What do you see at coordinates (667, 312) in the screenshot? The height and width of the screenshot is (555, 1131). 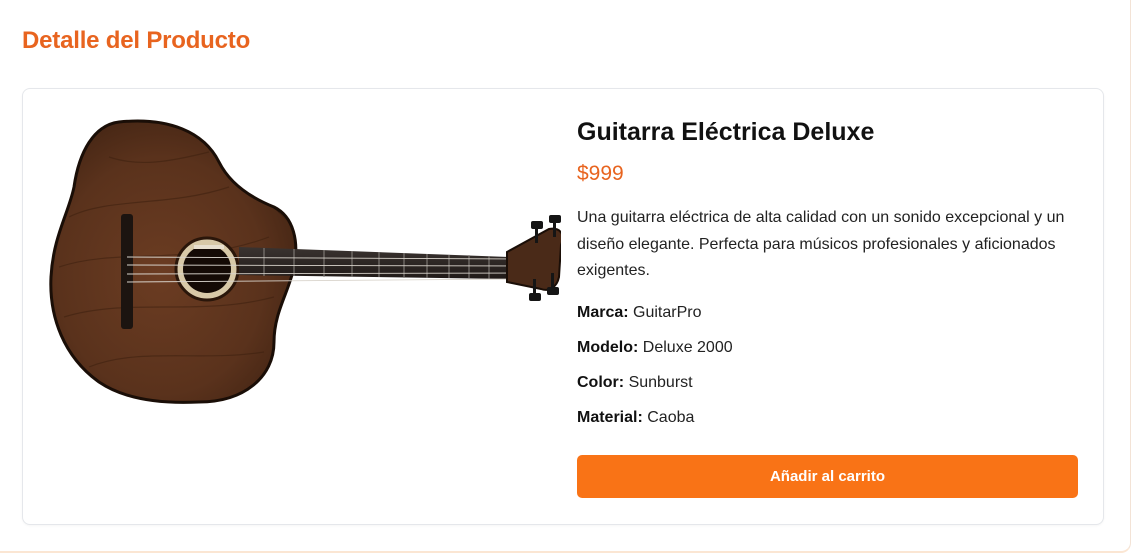 I see `spec-value: GuitarPro` at bounding box center [667, 312].